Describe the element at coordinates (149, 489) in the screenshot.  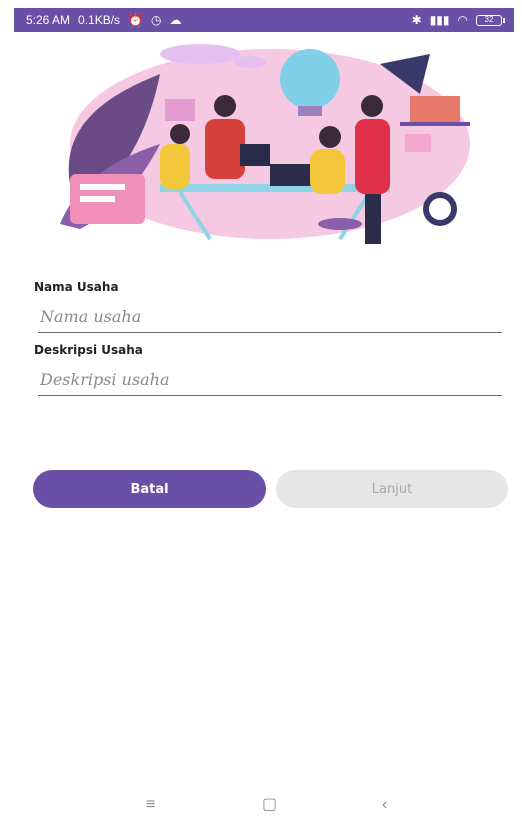
I see `batal-button: Batal` at that location.